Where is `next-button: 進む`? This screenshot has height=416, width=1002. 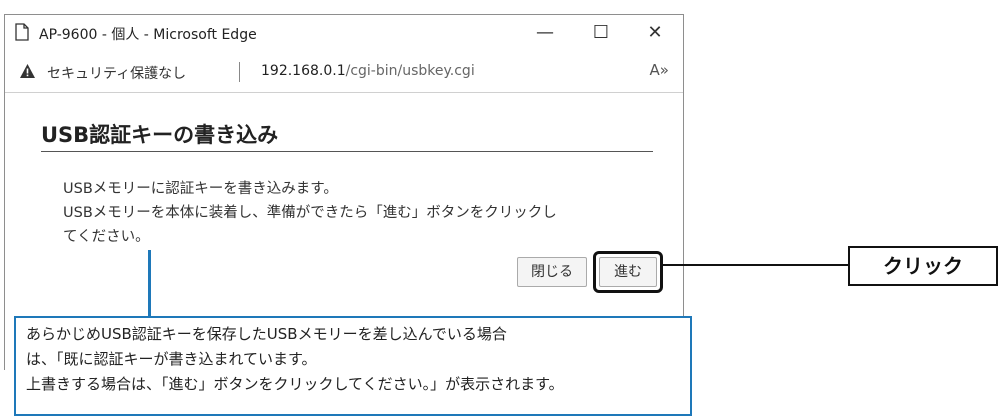
next-button: 進む is located at coordinates (628, 272).